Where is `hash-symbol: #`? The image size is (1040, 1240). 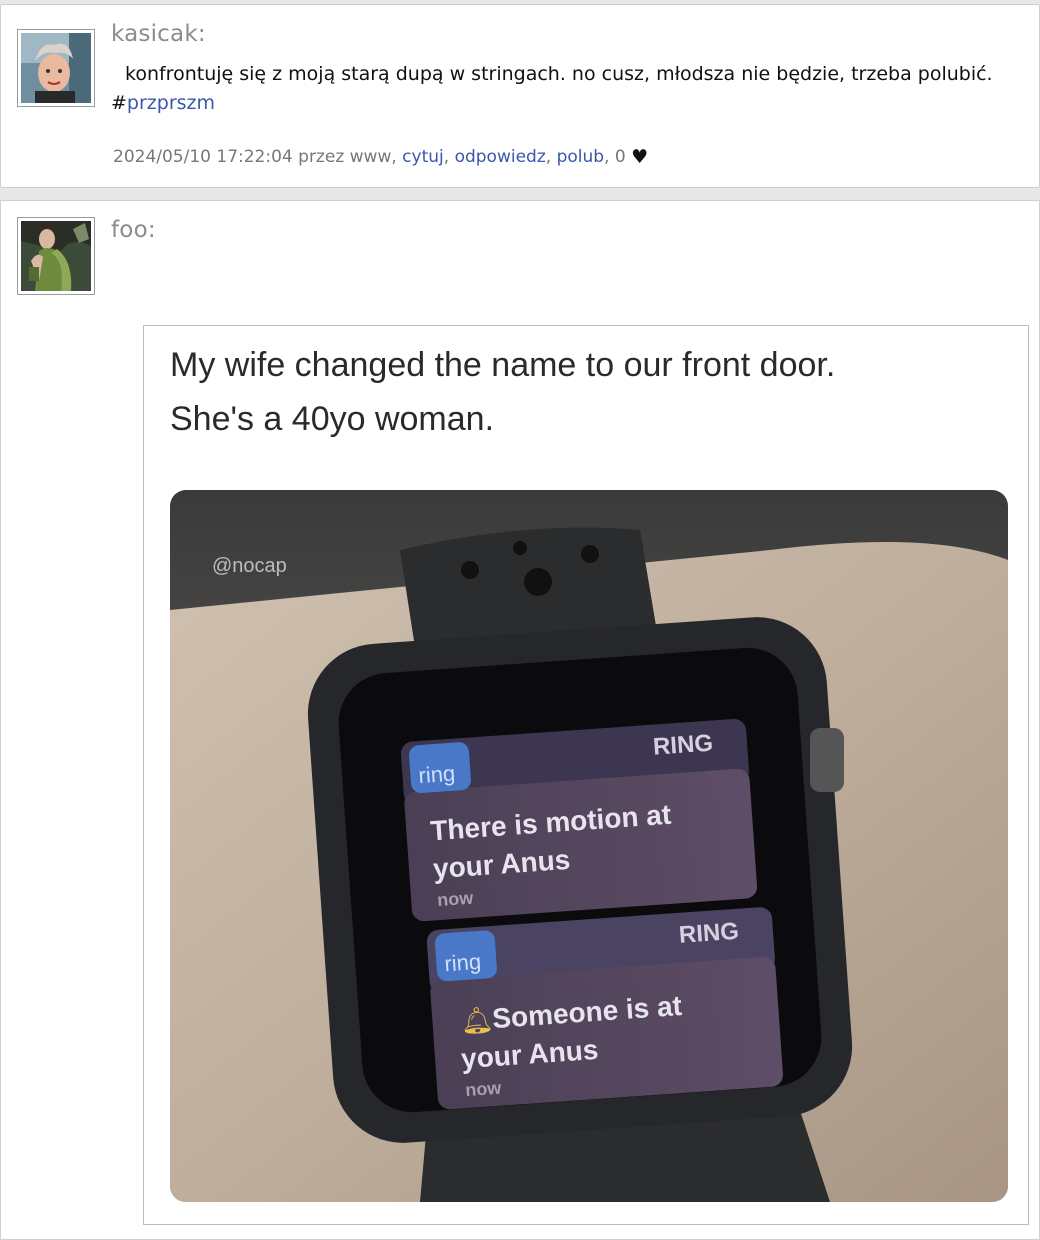
hash-symbol: # is located at coordinates (119, 103).